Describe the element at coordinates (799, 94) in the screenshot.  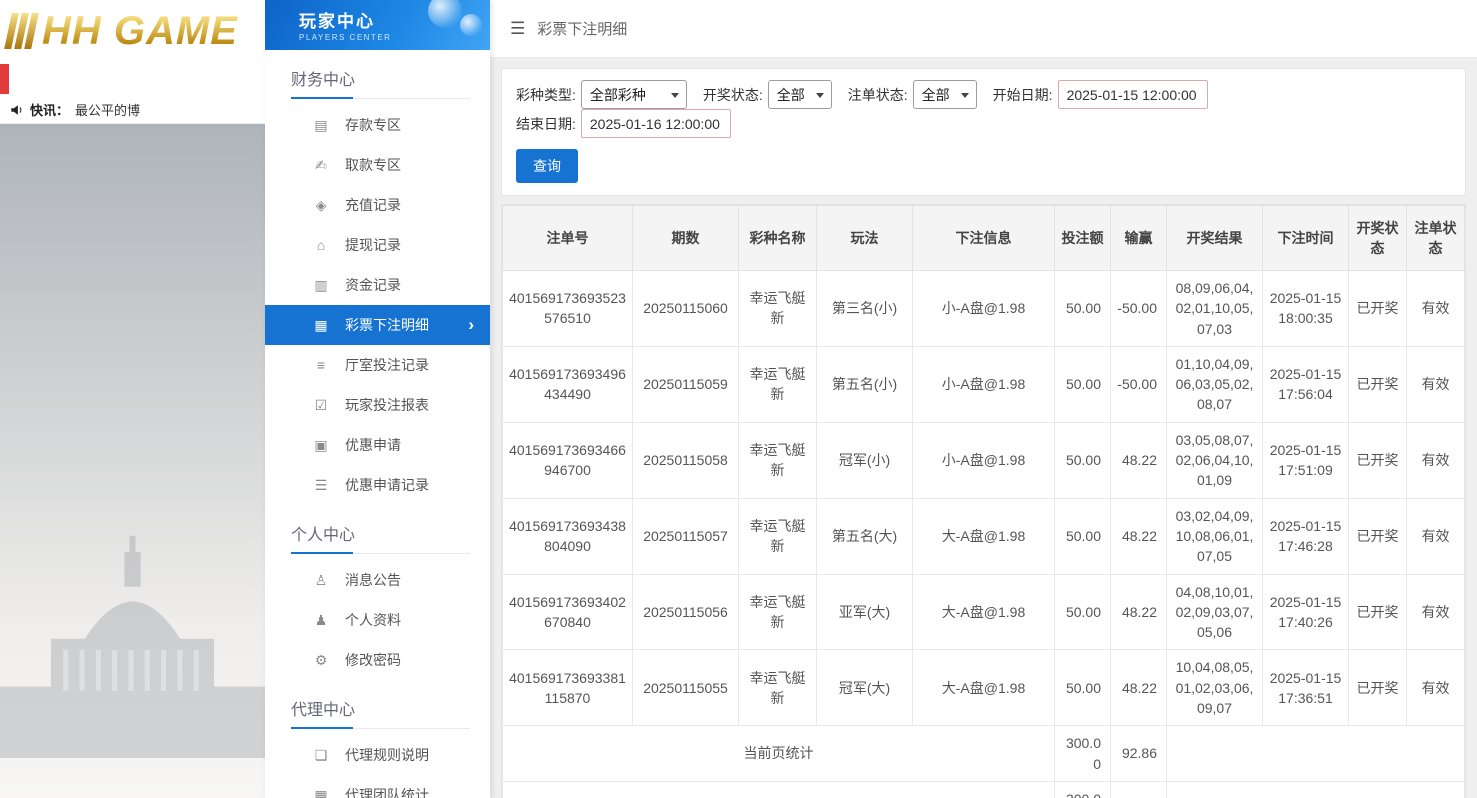
I see `draw-status-select: 全部` at that location.